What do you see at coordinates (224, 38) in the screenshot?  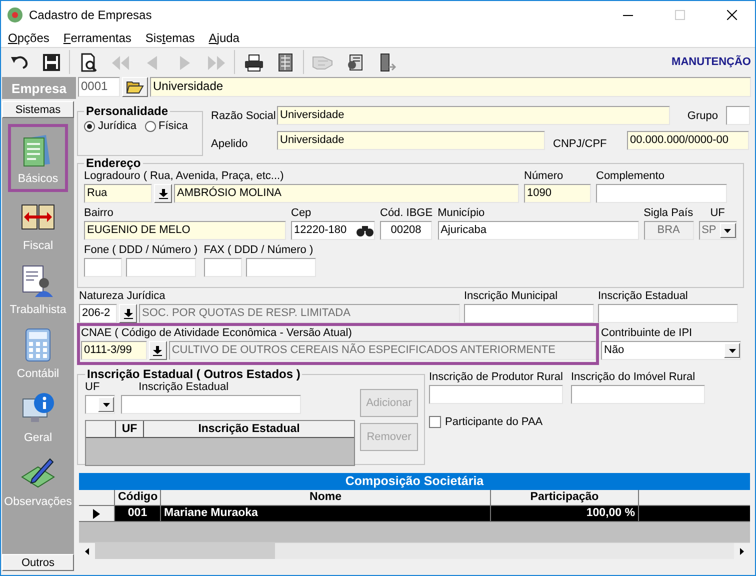 I see `menu-item: Ajuda` at bounding box center [224, 38].